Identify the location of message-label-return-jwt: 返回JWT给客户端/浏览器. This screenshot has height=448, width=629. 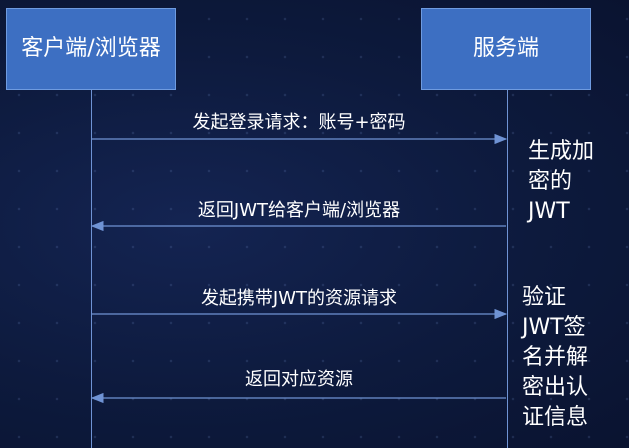
(299, 210).